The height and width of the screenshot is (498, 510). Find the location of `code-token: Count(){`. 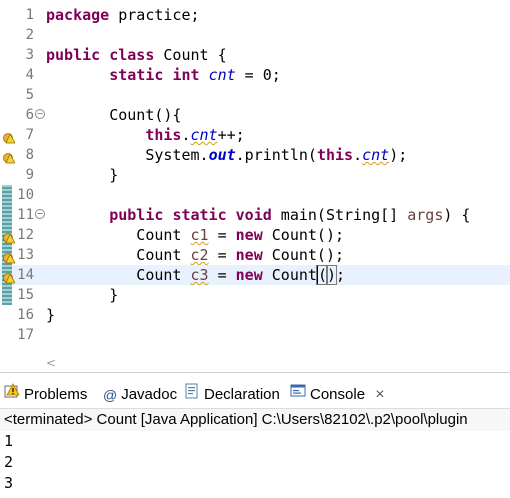

code-token: Count(){ is located at coordinates (114, 115).